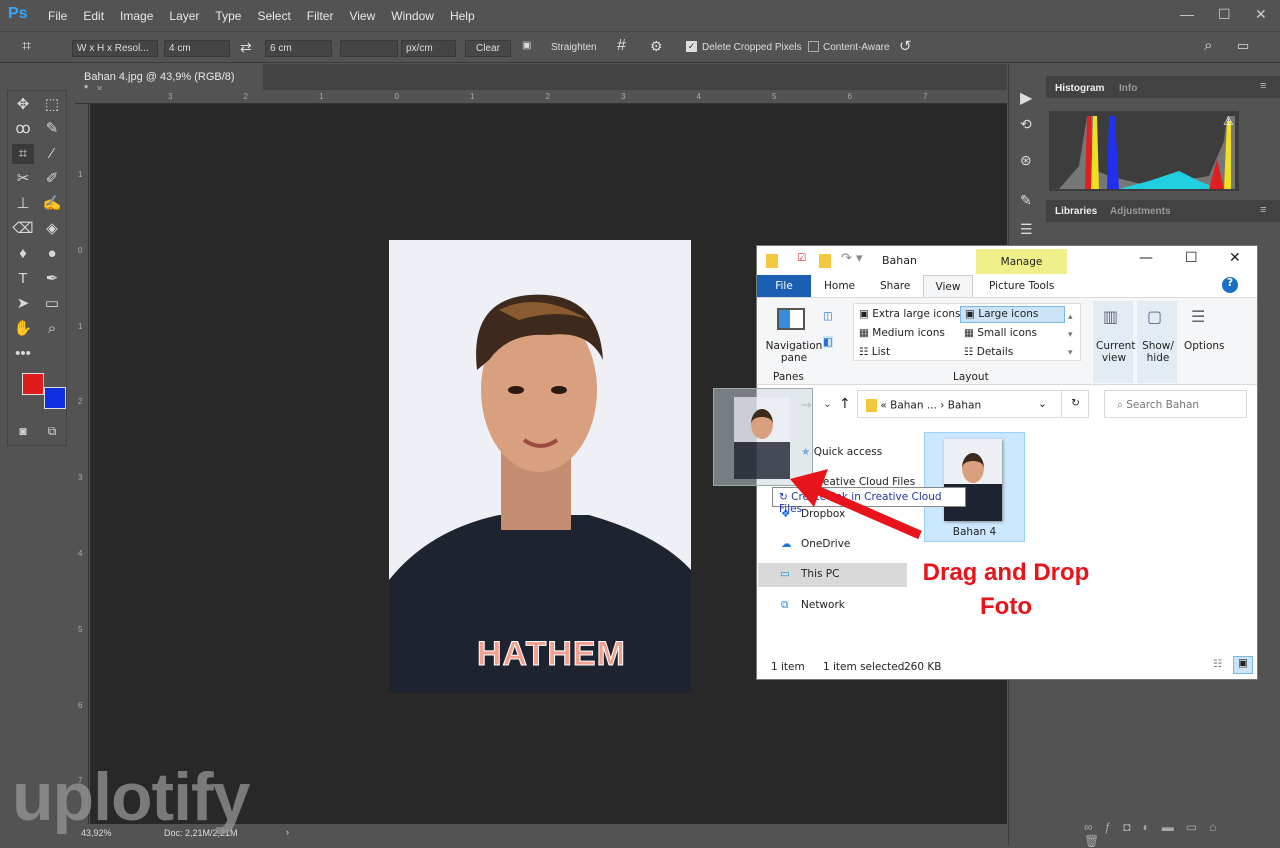  I want to click on gear-icon: ⚙, so click(656, 46).